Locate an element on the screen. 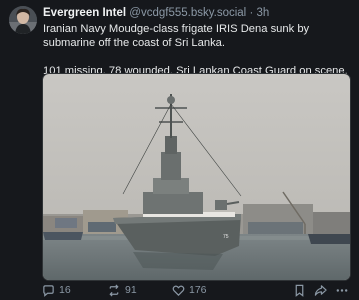 The width and height of the screenshot is (359, 300). reply-icon is located at coordinates (48, 290).